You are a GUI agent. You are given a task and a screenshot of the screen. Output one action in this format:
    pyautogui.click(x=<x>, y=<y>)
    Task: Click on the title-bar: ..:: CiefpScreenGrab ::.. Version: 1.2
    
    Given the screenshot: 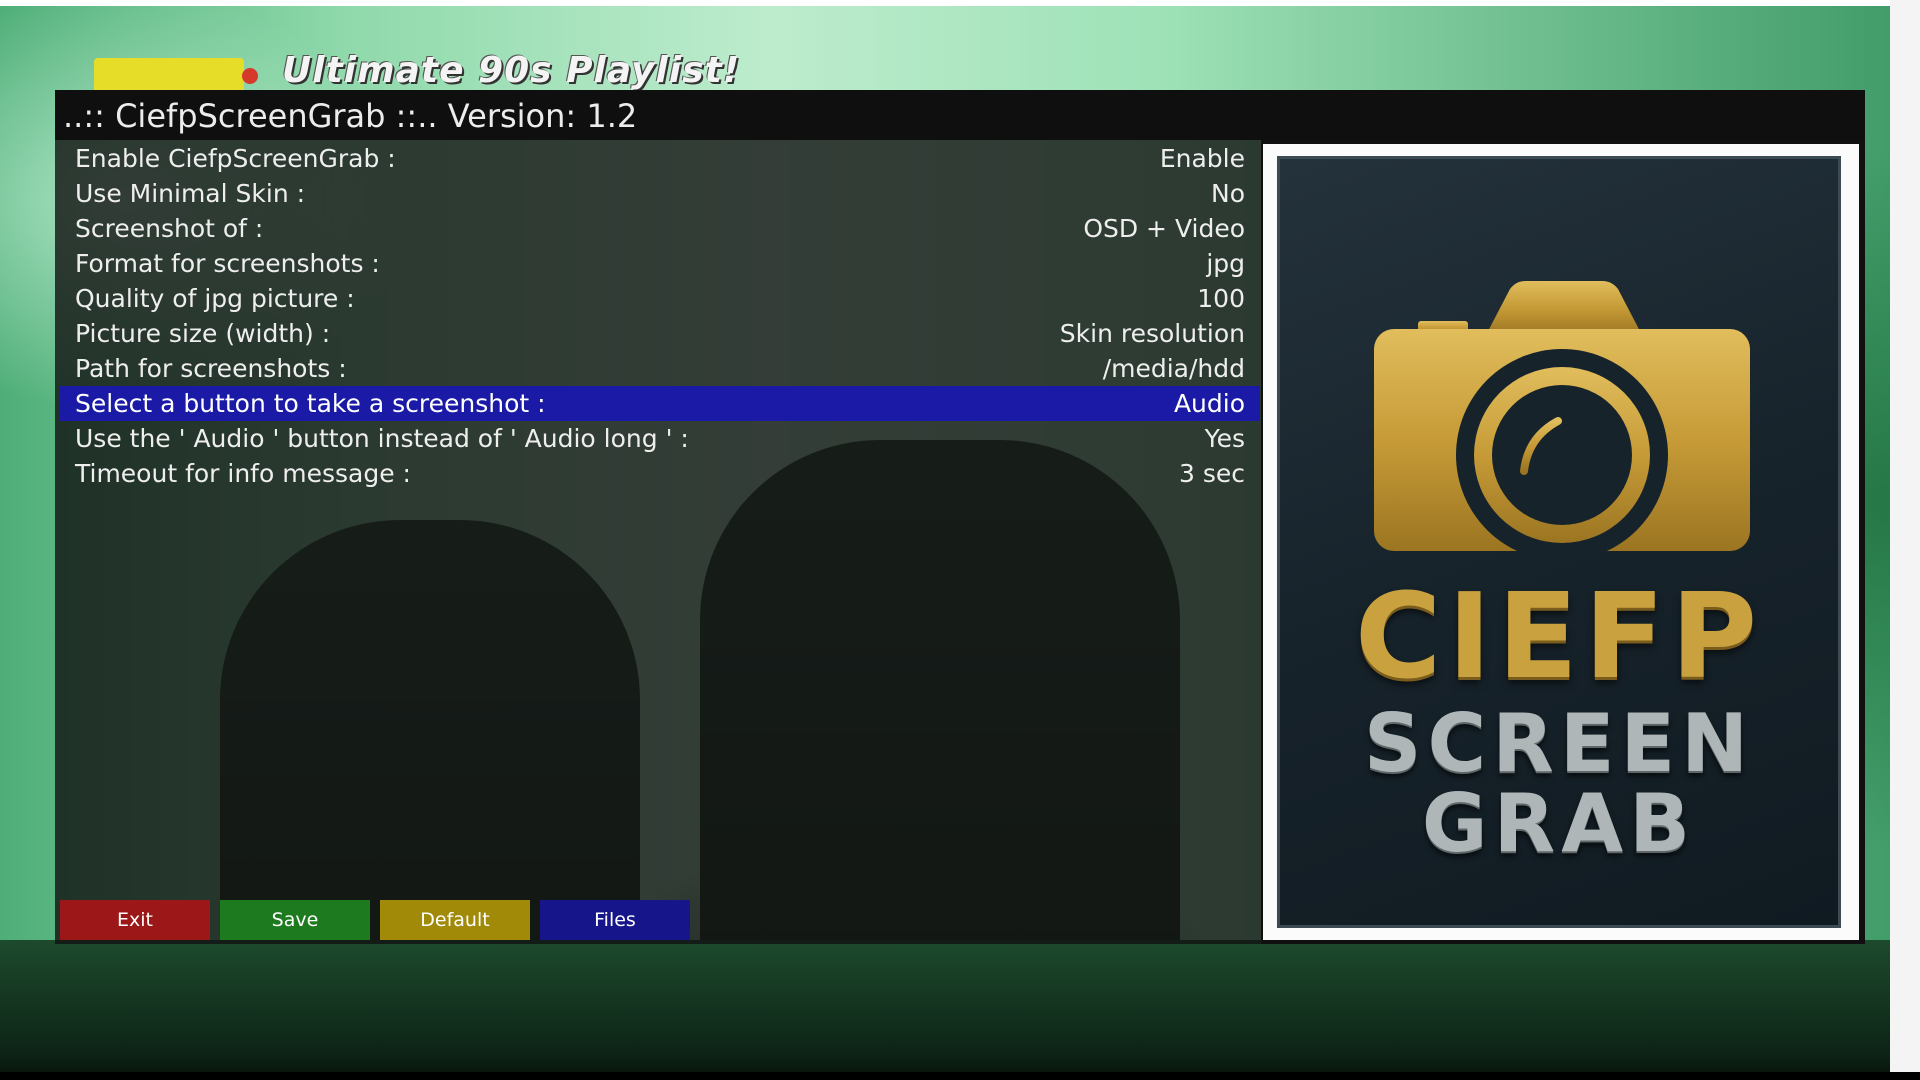 What is the action you would take?
    pyautogui.click(x=960, y=115)
    